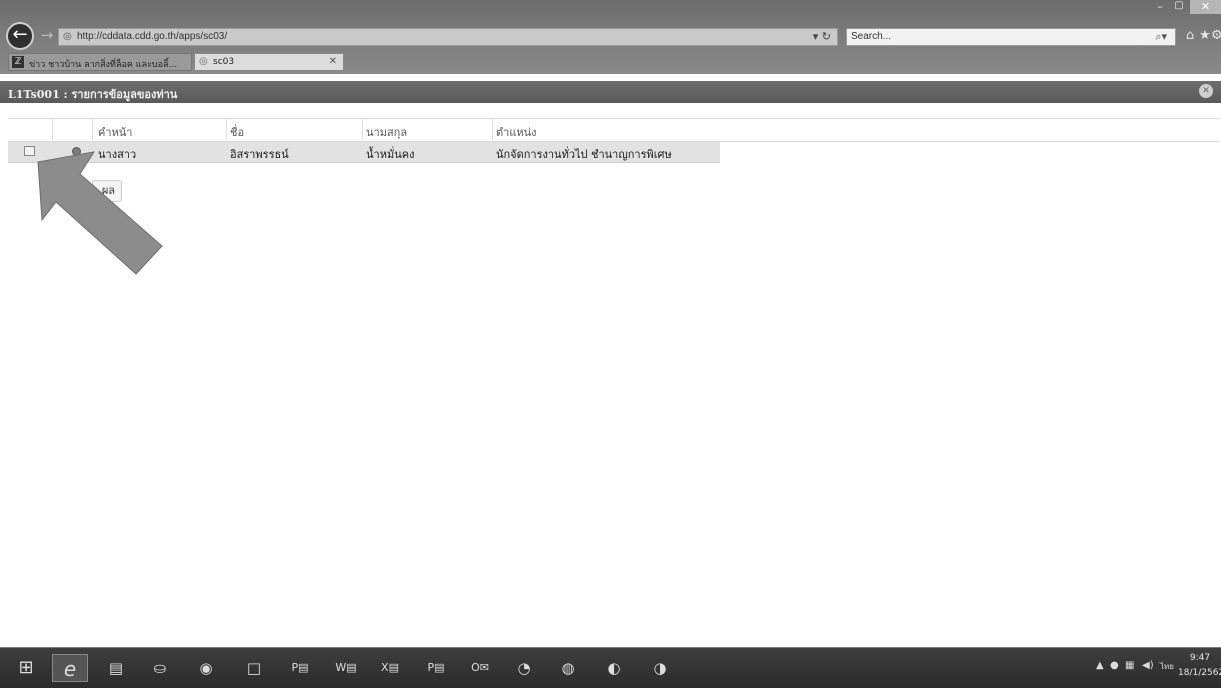 The image size is (1221, 688). Describe the element at coordinates (116, 668) in the screenshot. I see `file-explorer-icon: ▤` at that location.